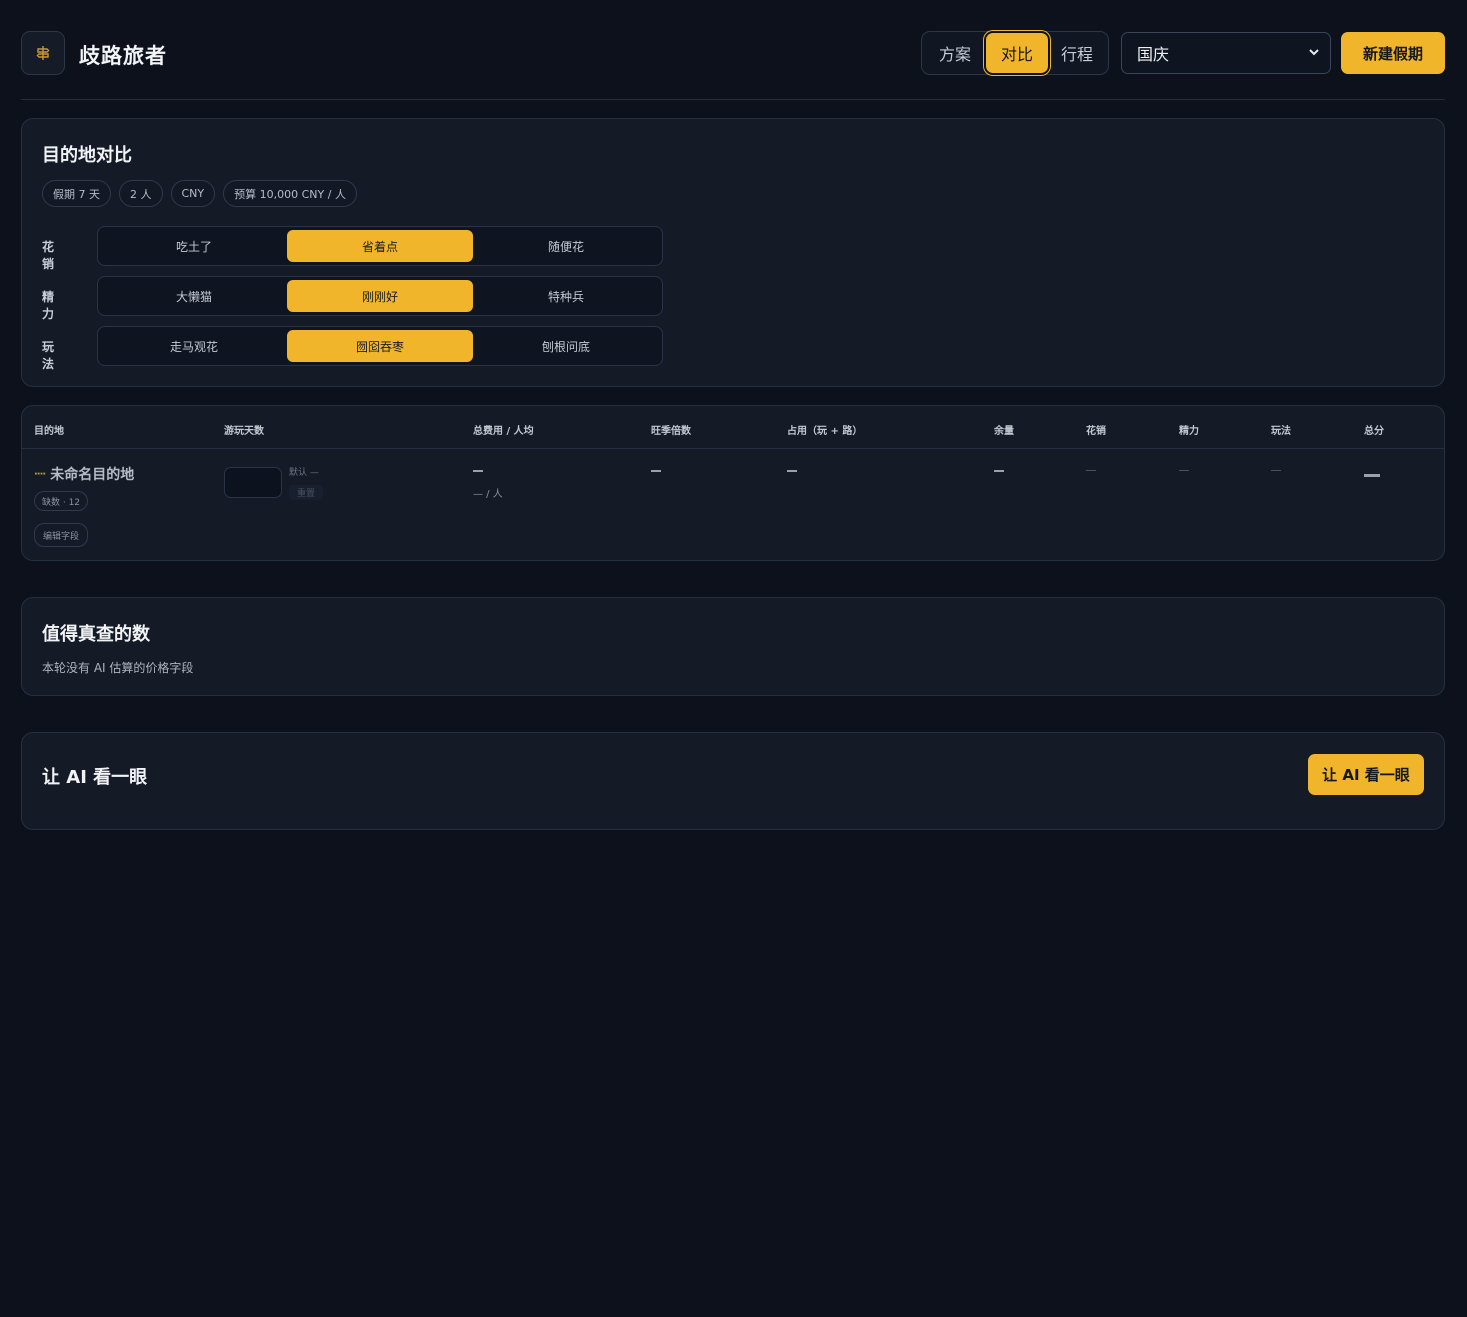 The width and height of the screenshot is (1467, 1317). What do you see at coordinates (503, 431) in the screenshot?
I see `th-total-cost: 总费用 / 人均` at bounding box center [503, 431].